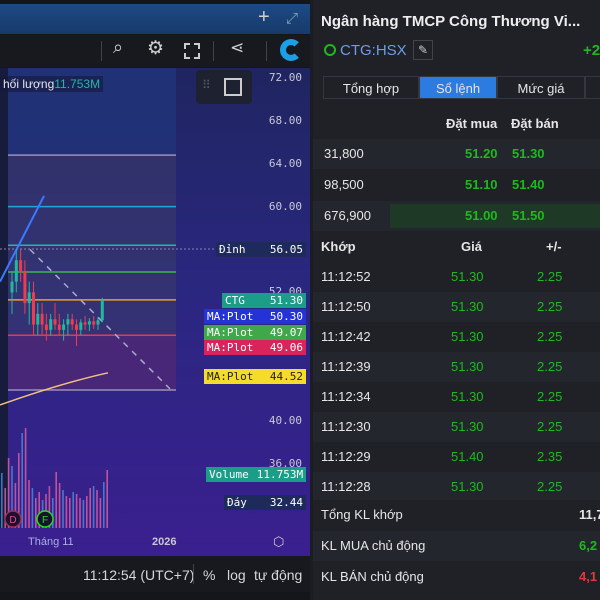 The height and width of the screenshot is (600, 600). Describe the element at coordinates (77, 84) in the screenshot. I see `volume-legend-value: 11.753M` at that location.